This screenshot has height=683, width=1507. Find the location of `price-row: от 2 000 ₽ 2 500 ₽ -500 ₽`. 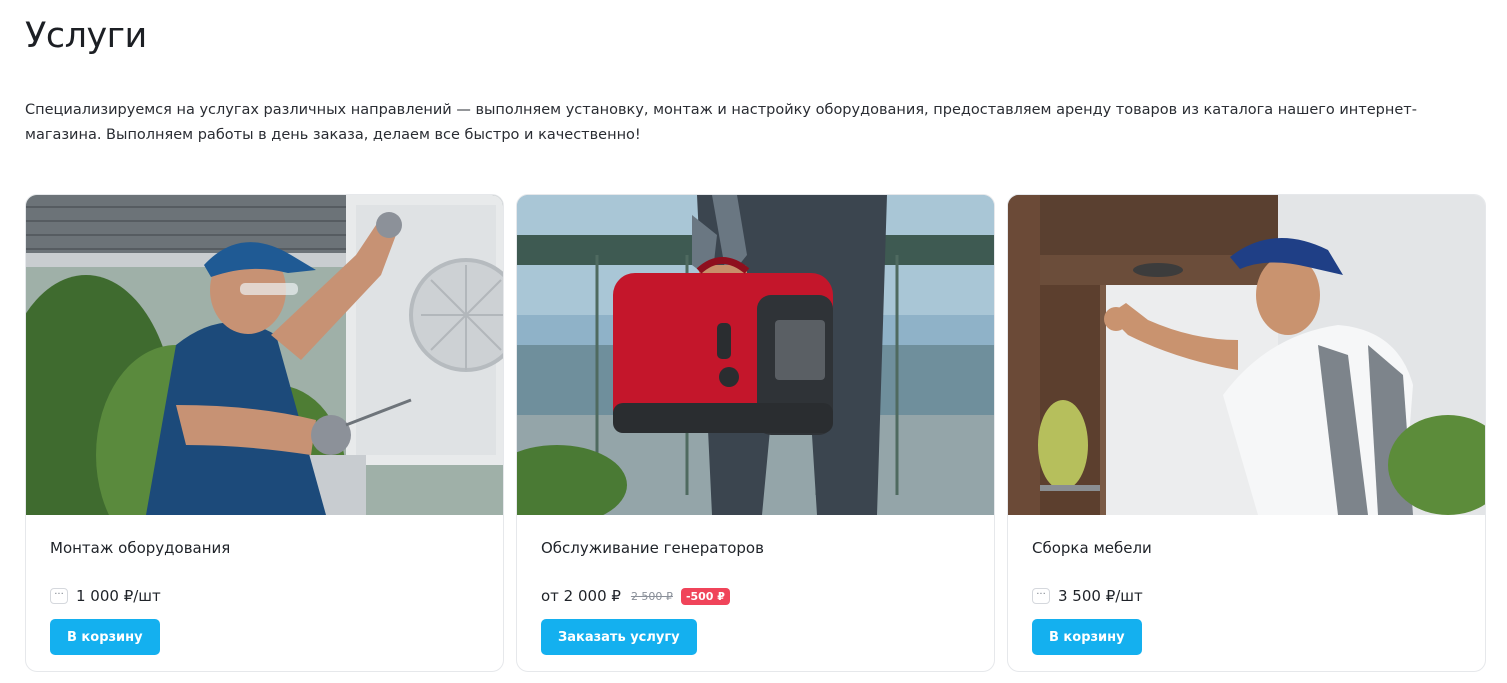

price-row: от 2 000 ₽ 2 500 ₽ -500 ₽ is located at coordinates (635, 596).